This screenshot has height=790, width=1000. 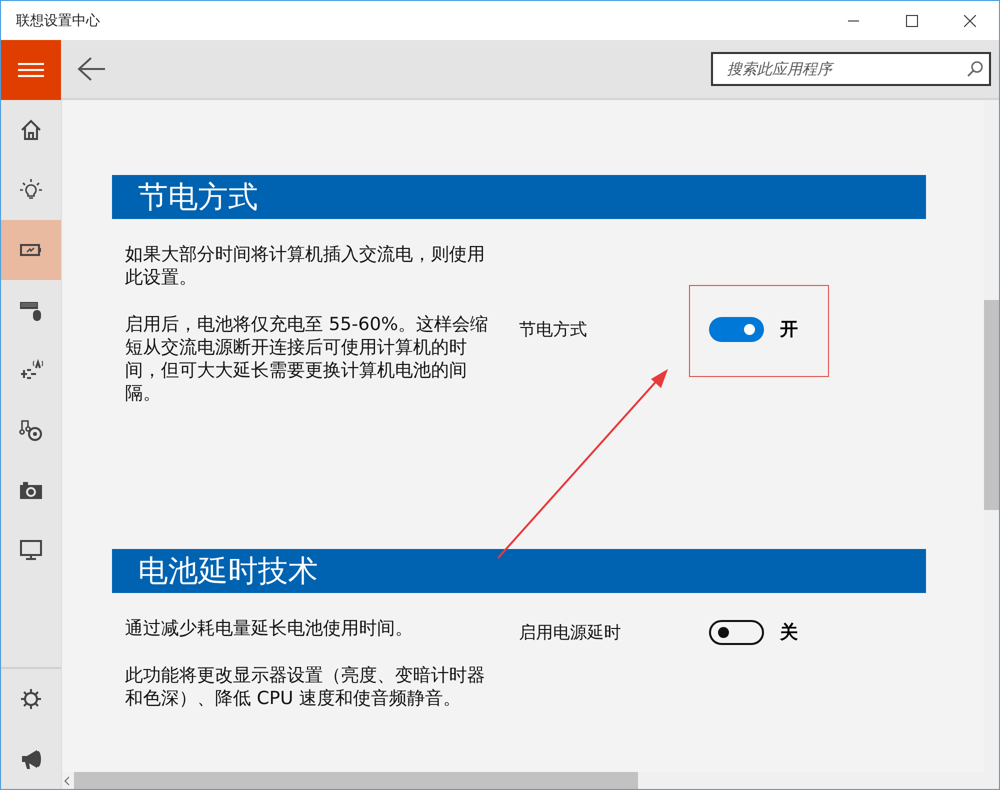 I want to click on description-text: 如果大部分时间将计算机插入交流电，则使用此设置。, so click(x=305, y=266).